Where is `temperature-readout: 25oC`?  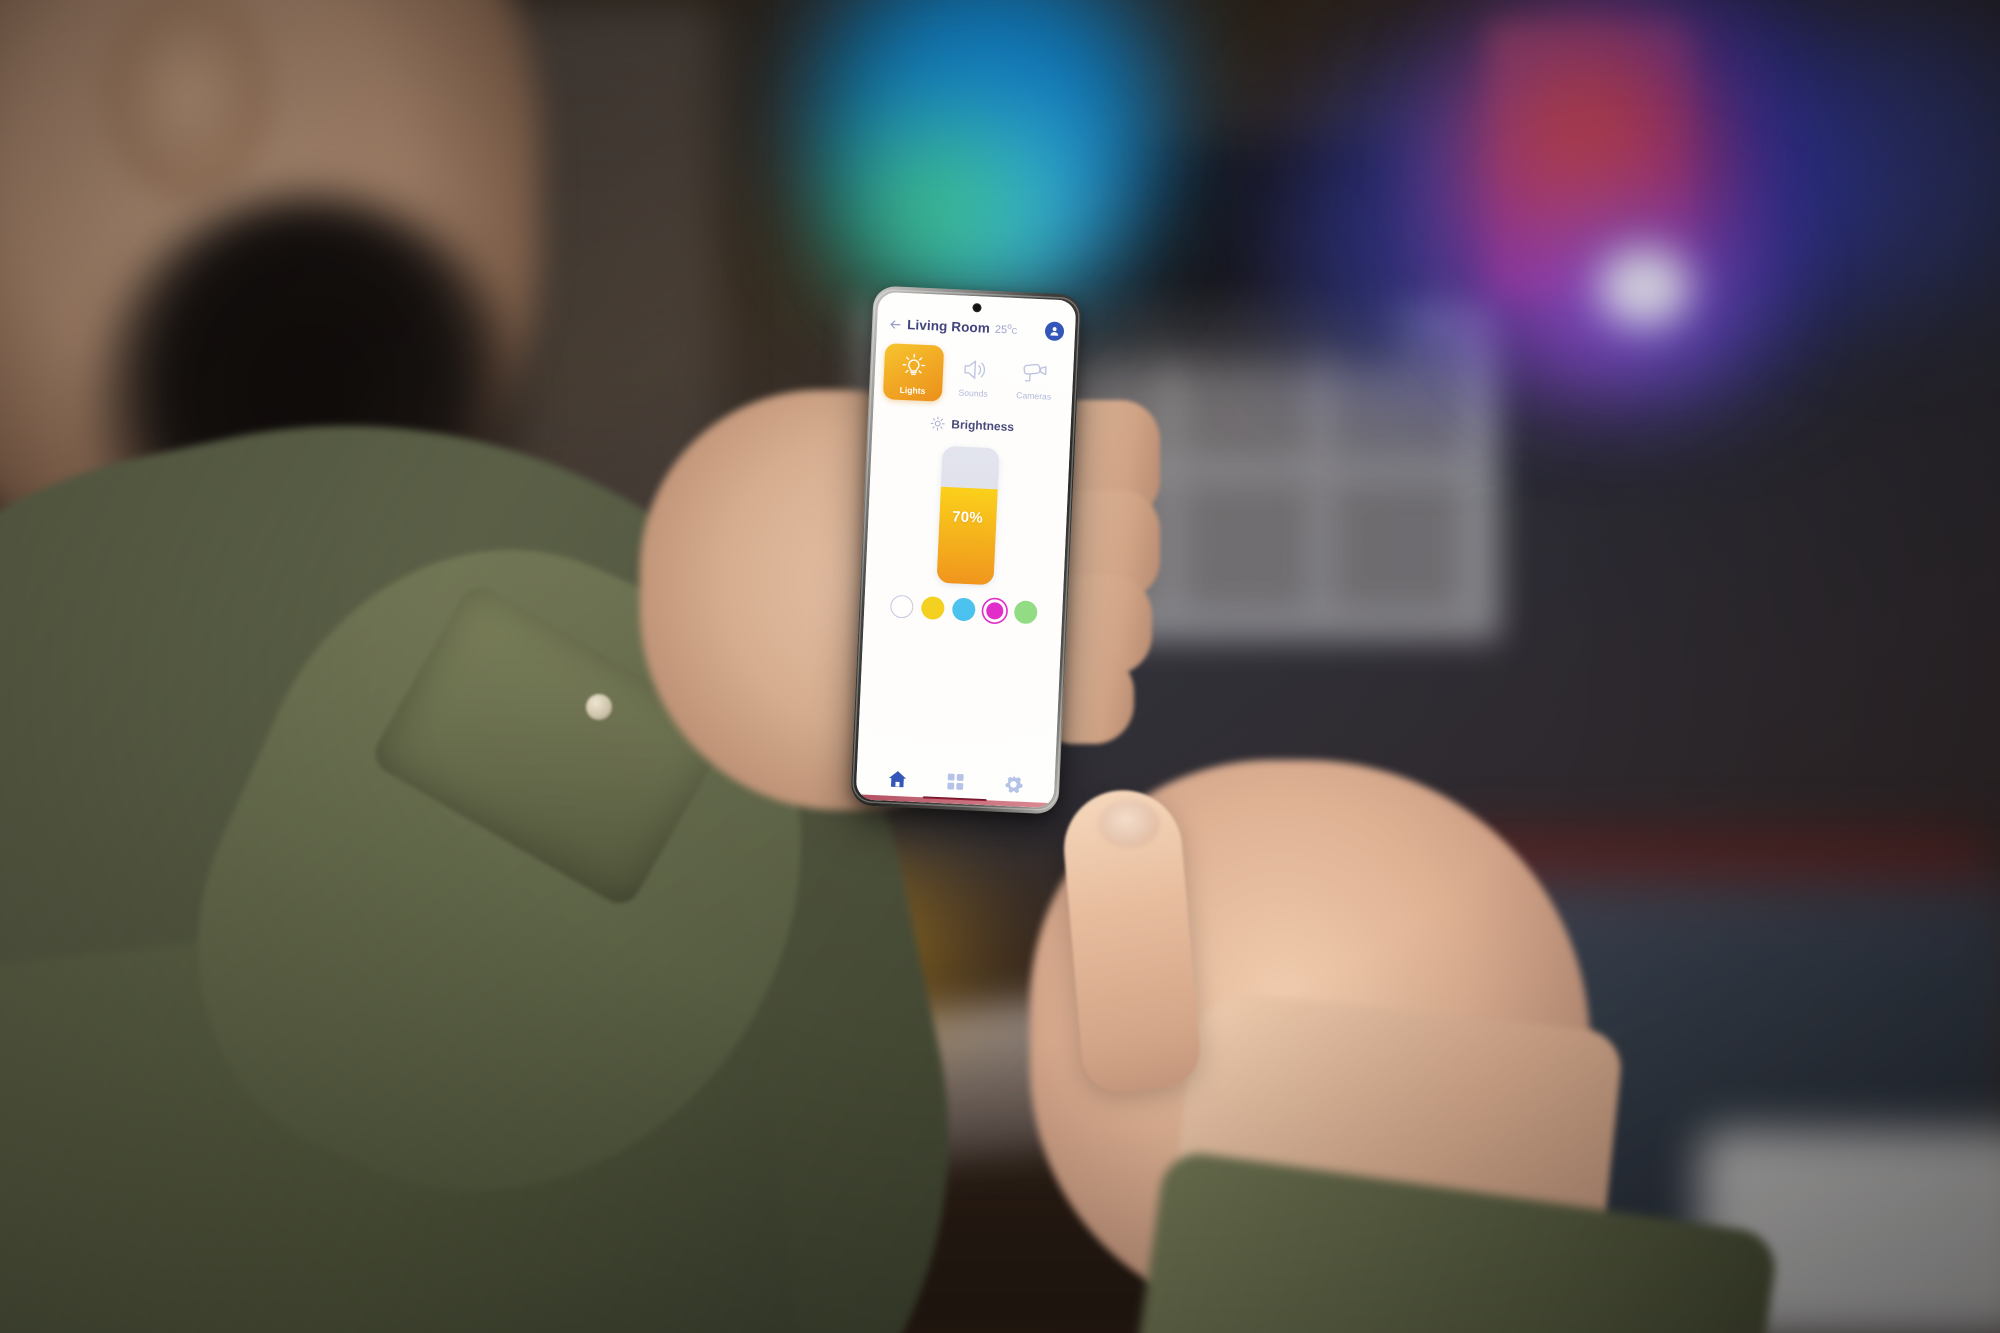 temperature-readout: 25oC is located at coordinates (1006, 329).